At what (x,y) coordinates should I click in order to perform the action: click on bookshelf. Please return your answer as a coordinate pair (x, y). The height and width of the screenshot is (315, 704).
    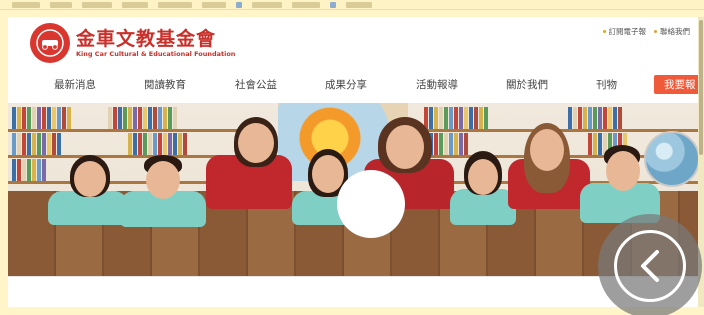
    Looking at the image, I should click on (140, 130).